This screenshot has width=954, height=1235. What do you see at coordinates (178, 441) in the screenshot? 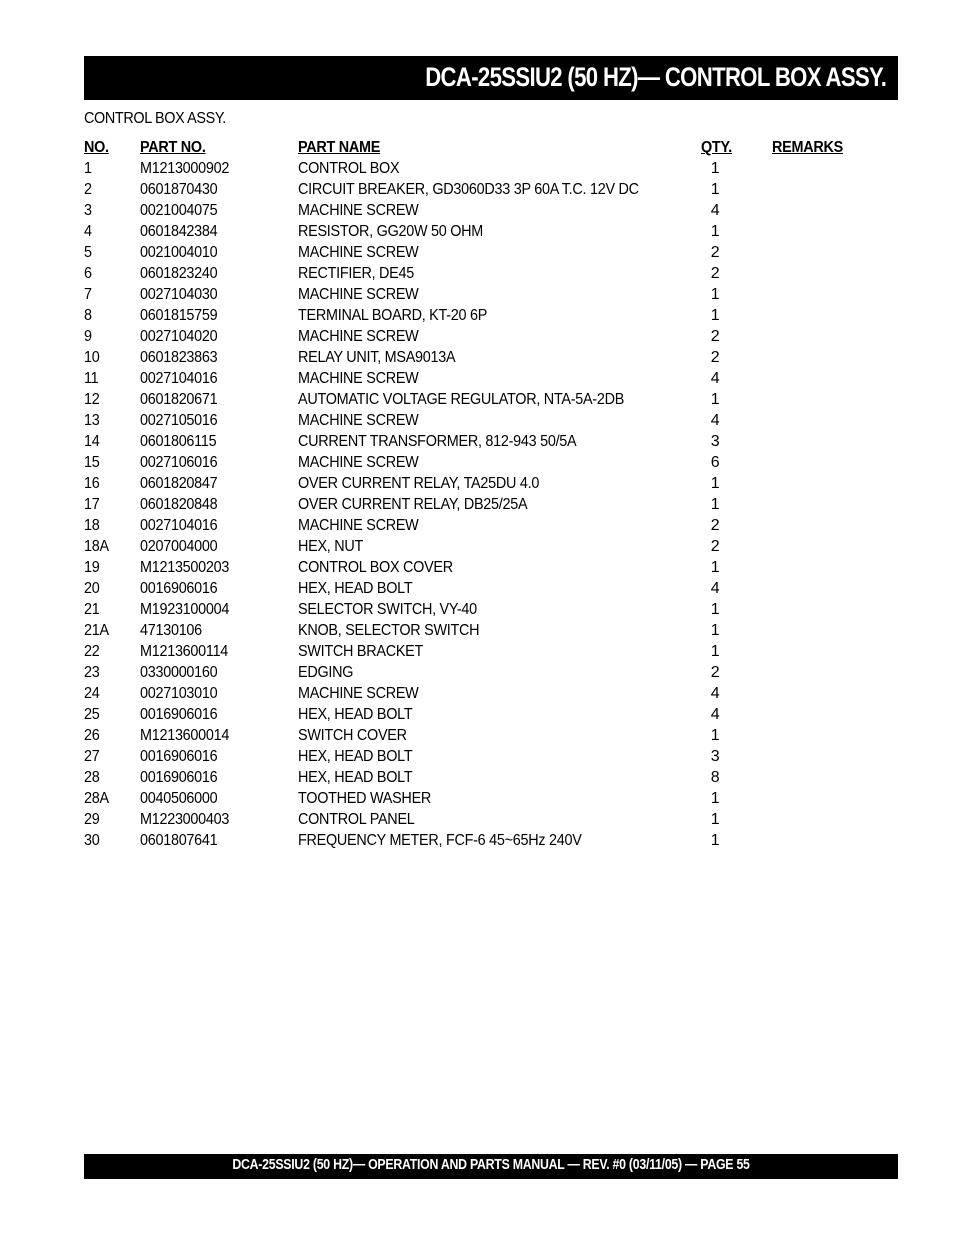
I see `row-part-no: 0601806115` at bounding box center [178, 441].